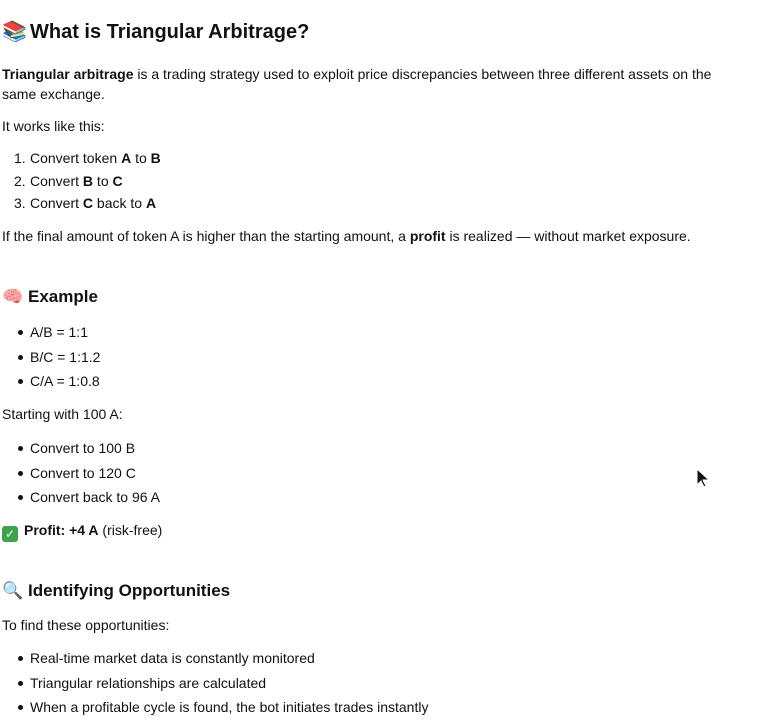 The image size is (759, 724). Describe the element at coordinates (68, 74) in the screenshot. I see `intro-bold-term: Triangular arbitrage` at that location.